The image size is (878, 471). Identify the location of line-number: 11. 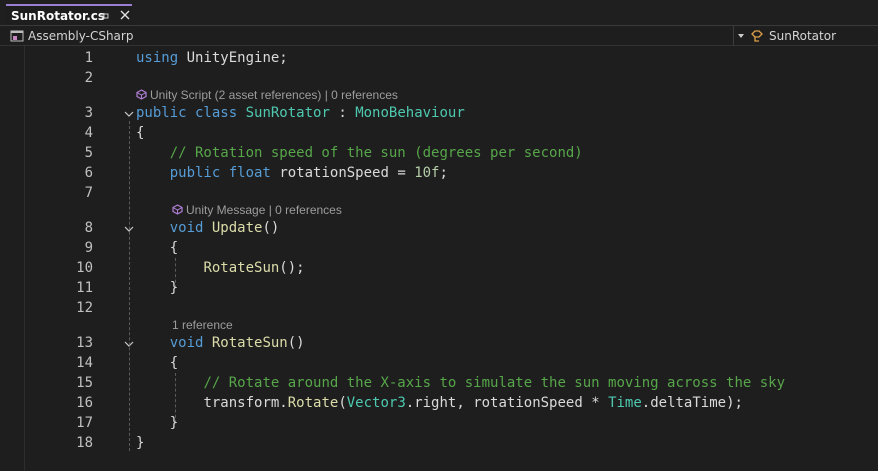
(84, 288).